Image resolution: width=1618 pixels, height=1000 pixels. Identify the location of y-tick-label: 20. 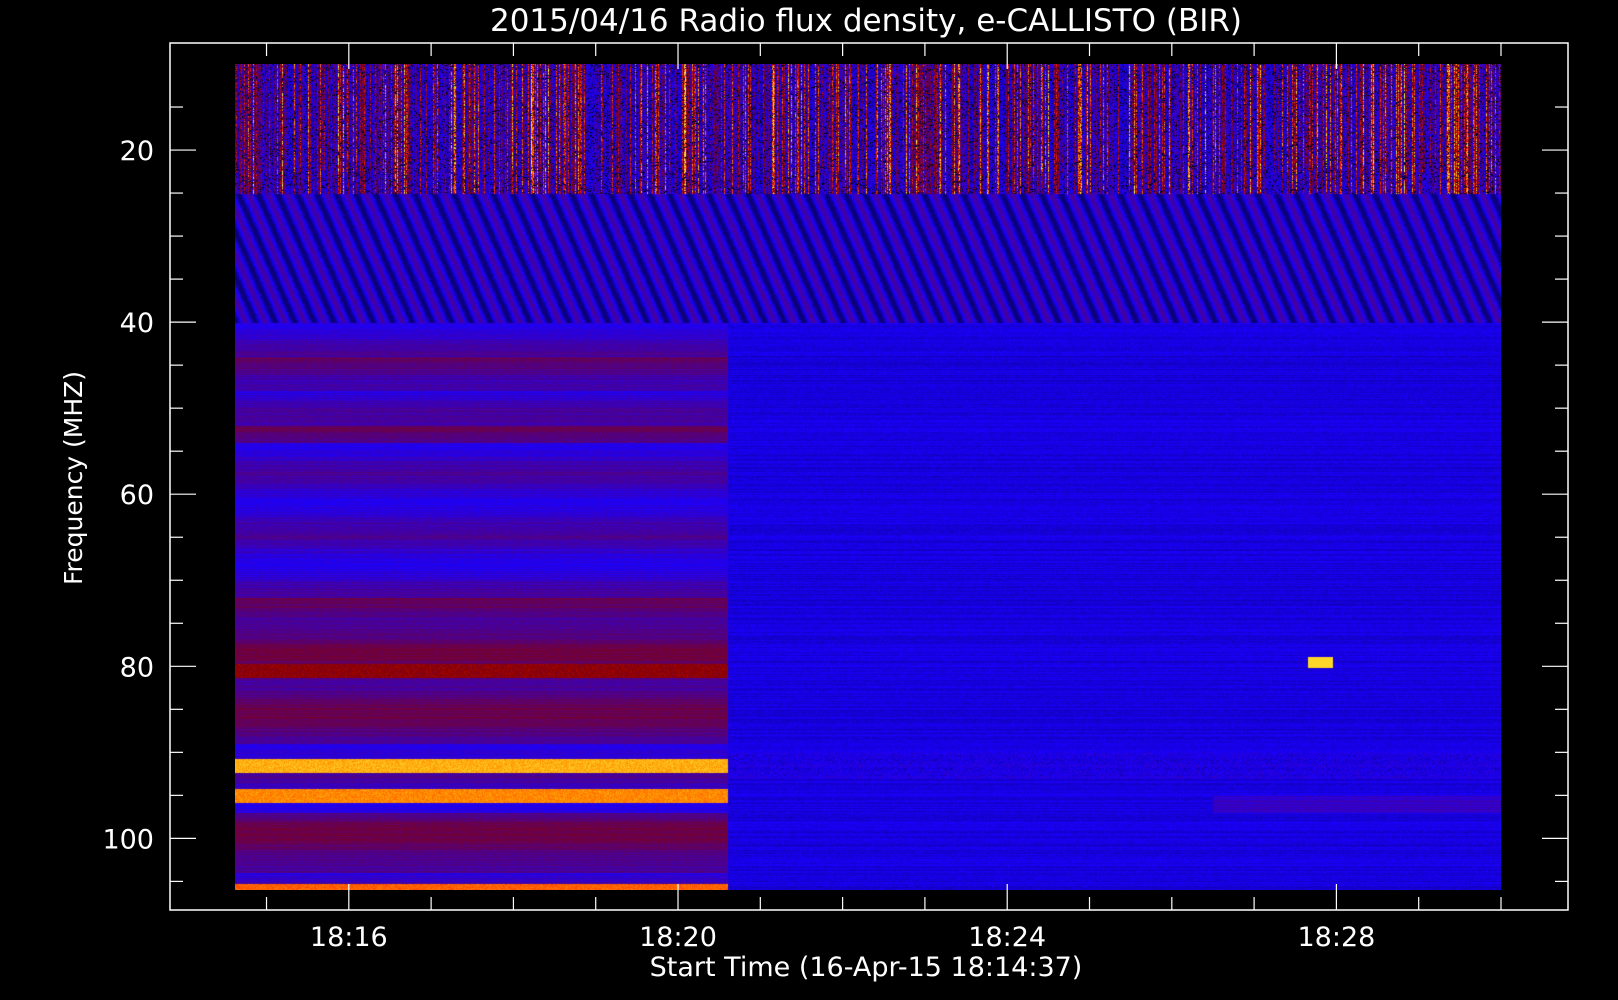
(137, 151).